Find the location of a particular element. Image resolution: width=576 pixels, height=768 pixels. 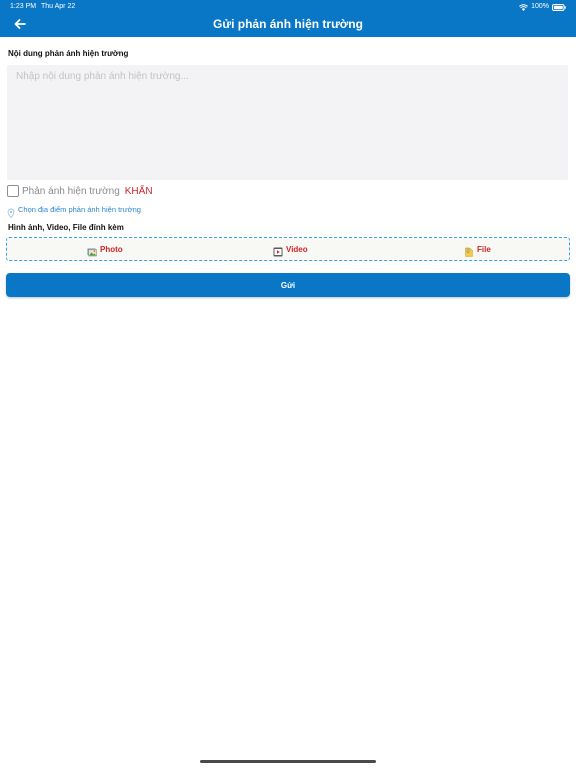

status-right: 100% is located at coordinates (542, 6).